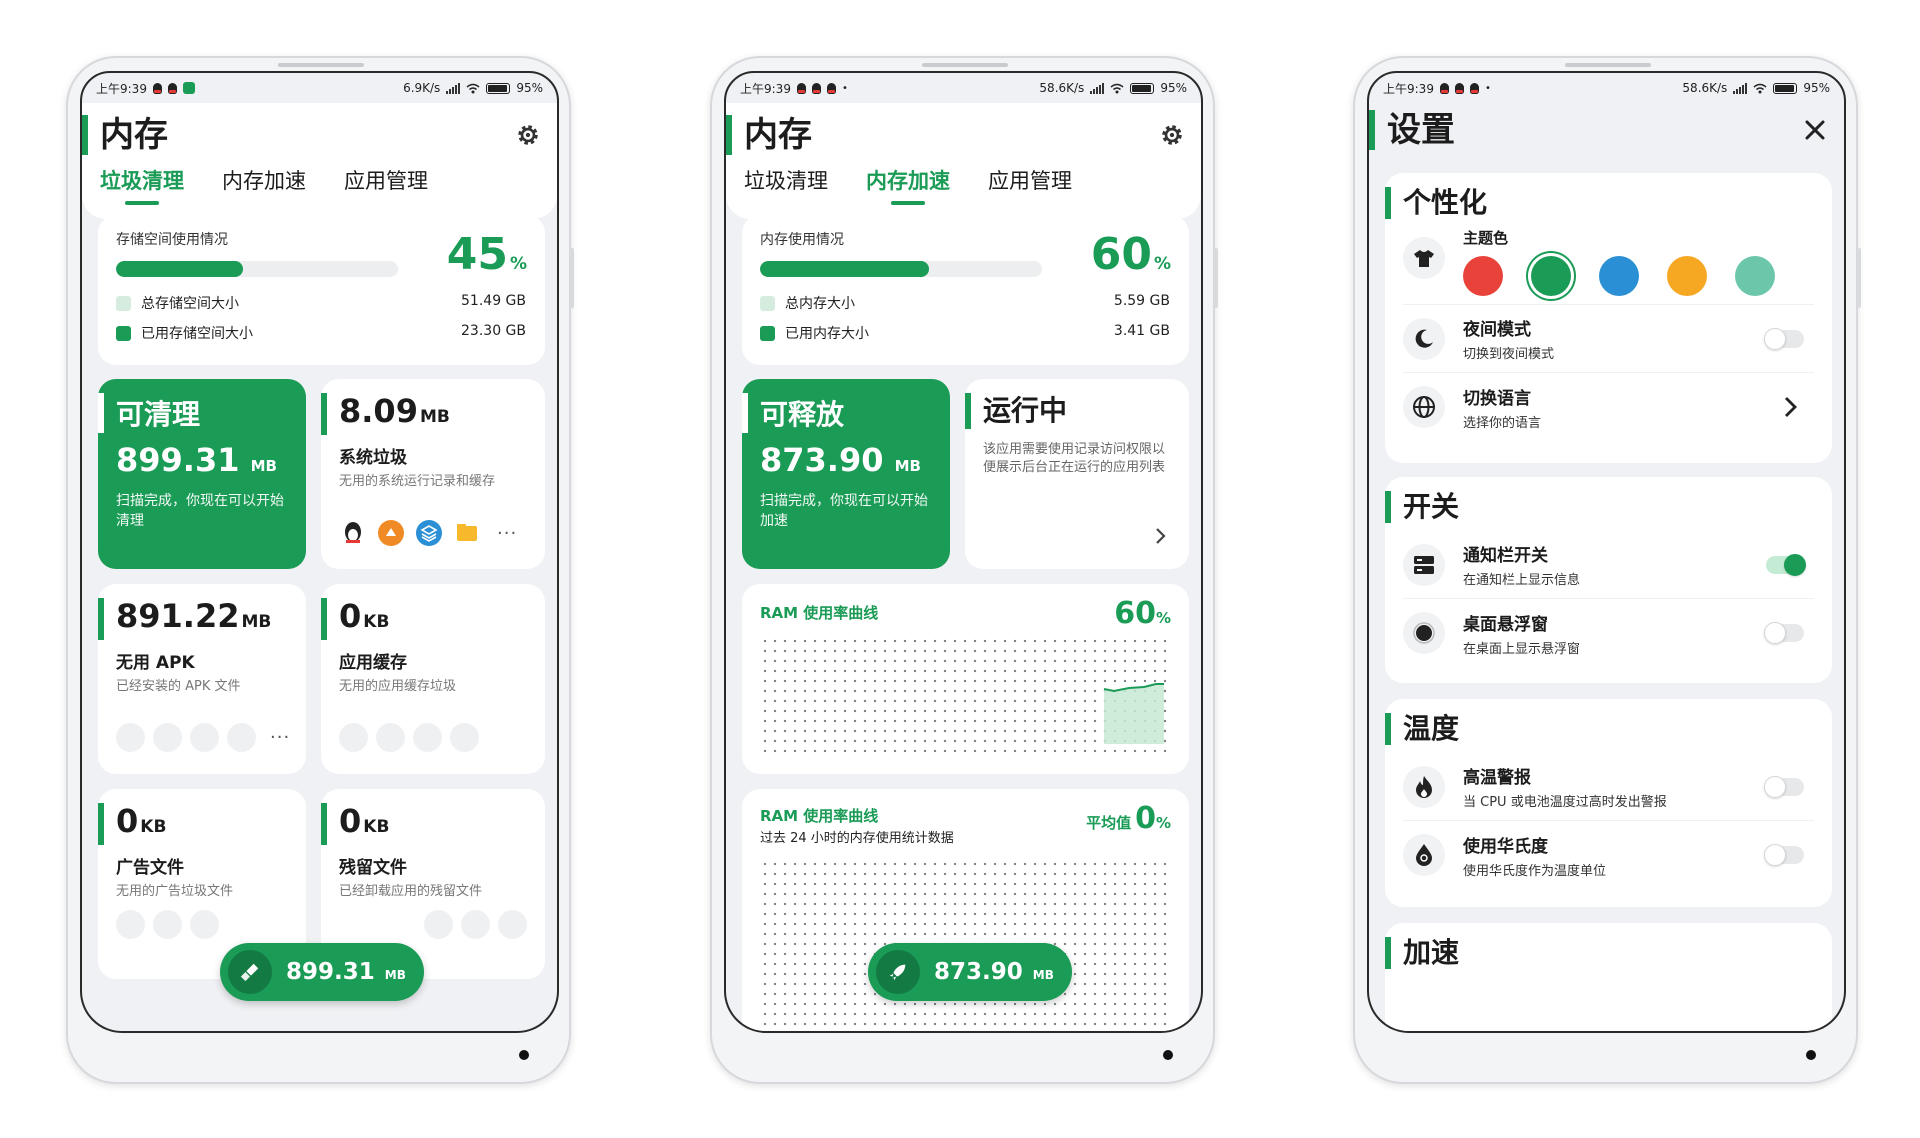 This screenshot has width=1920, height=1138. What do you see at coordinates (994, 972) in the screenshot?
I see `boost-fab-value: 873.90 MB` at bounding box center [994, 972].